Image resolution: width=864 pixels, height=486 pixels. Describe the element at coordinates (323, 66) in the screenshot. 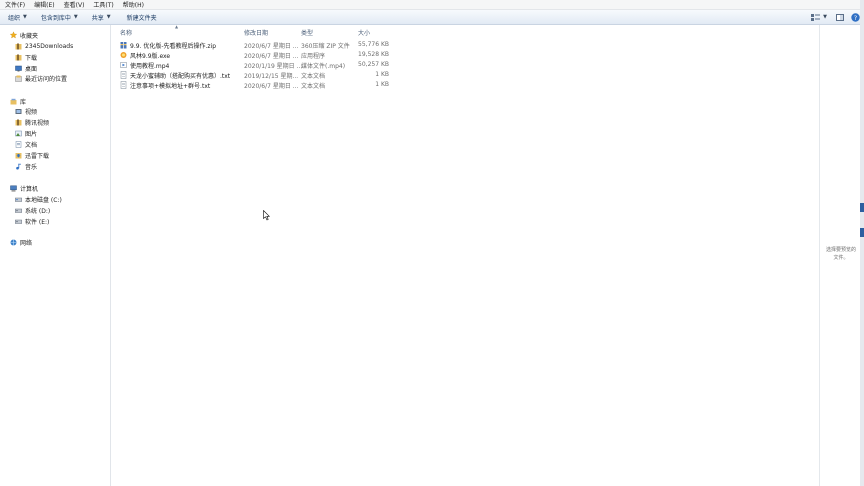

I see `file-type: 媒体文件(.mp4)` at that location.